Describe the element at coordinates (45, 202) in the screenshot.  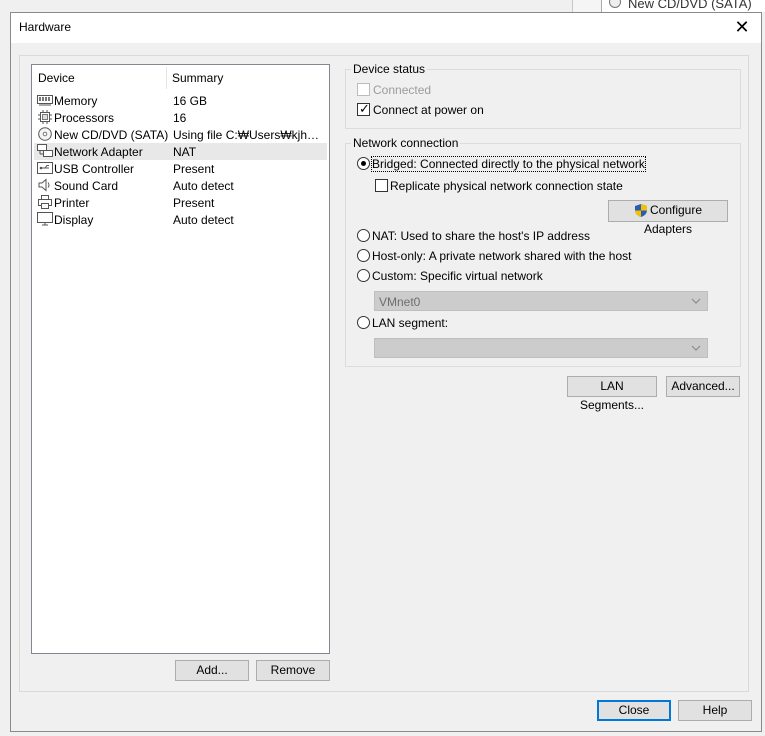
I see `printer-icon` at that location.